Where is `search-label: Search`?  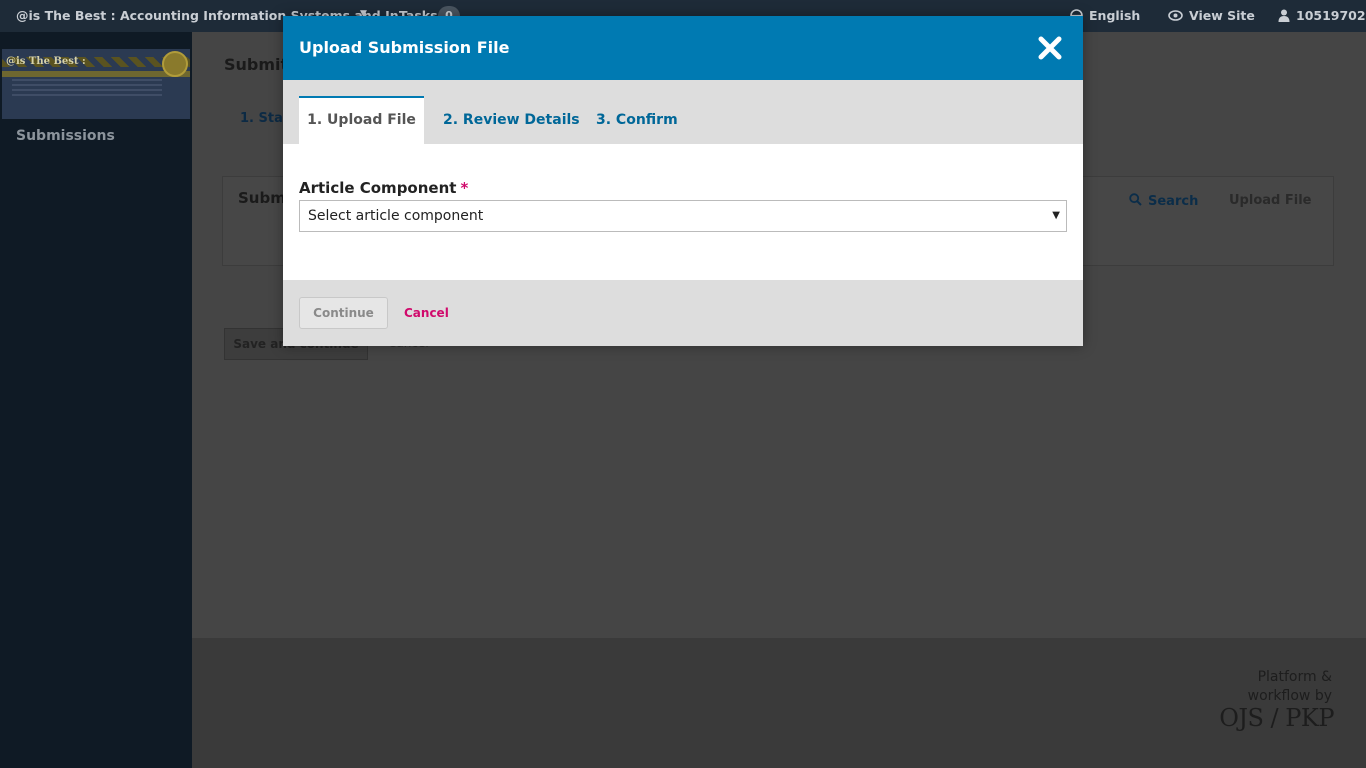
search-label: Search is located at coordinates (1173, 201).